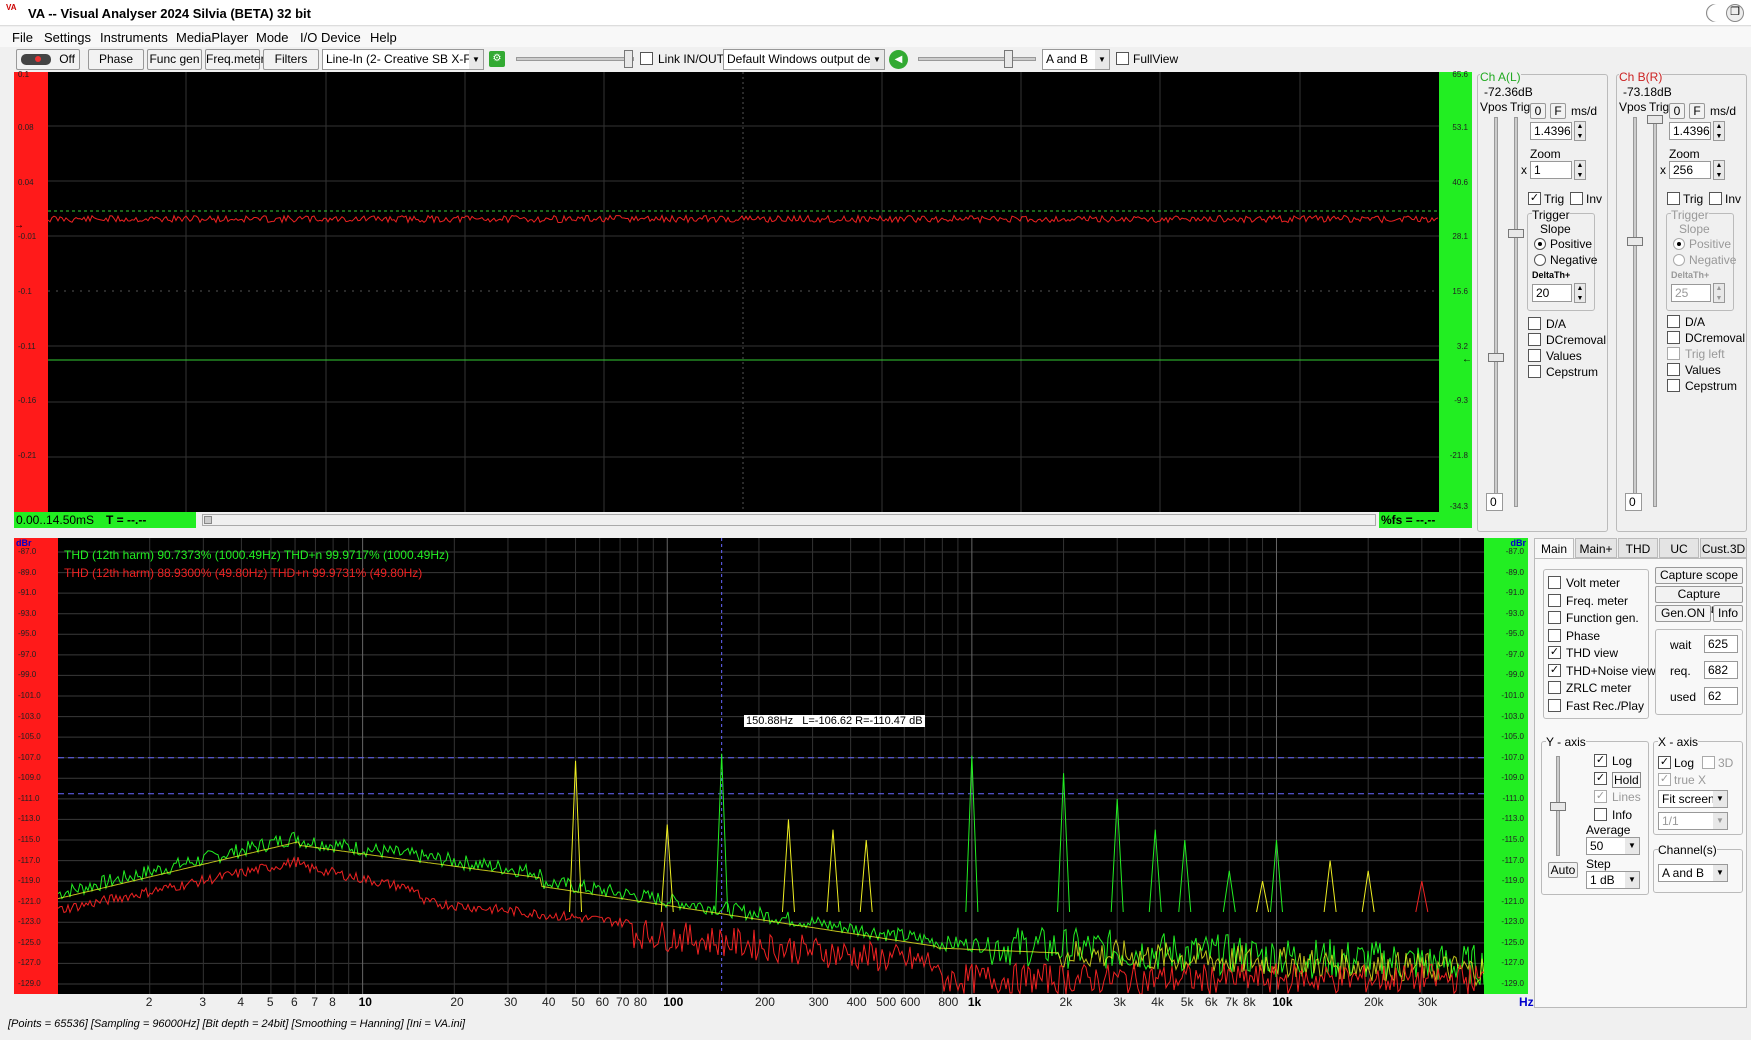 This screenshot has width=1751, height=1040. I want to click on y-info-checkbox, so click(1600, 814).